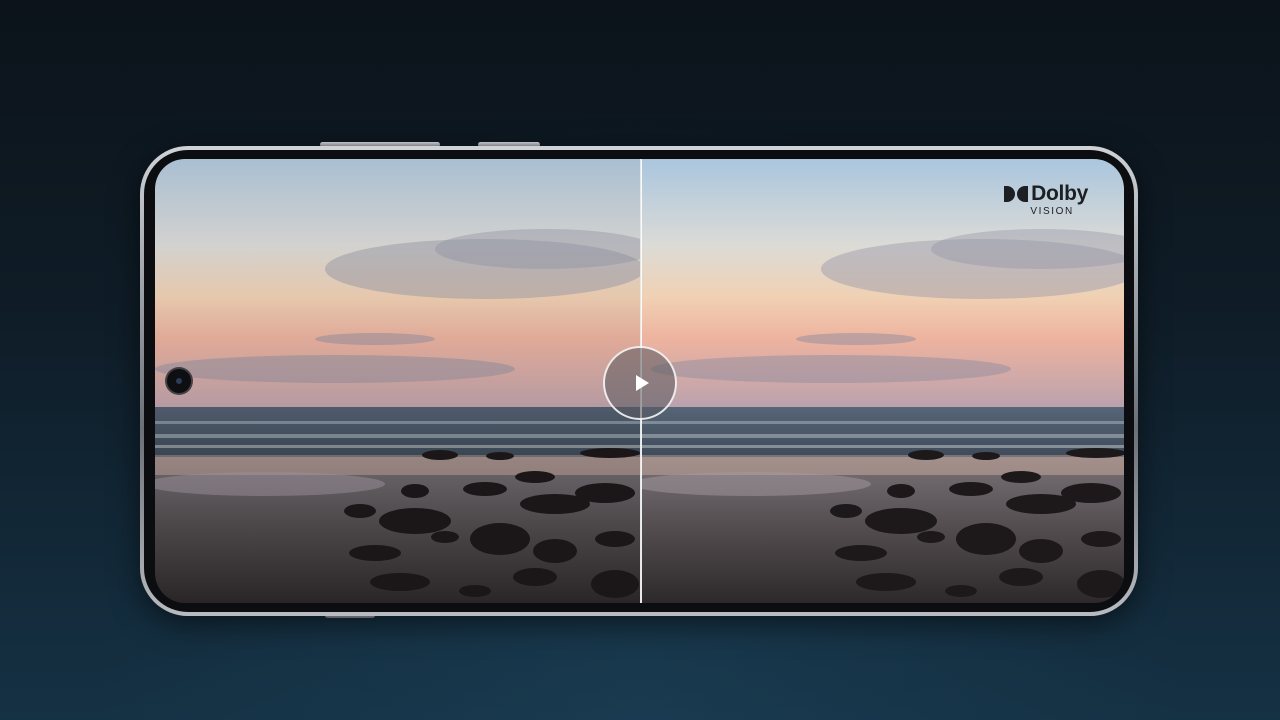 Image resolution: width=1280 pixels, height=720 pixels. I want to click on play-icon, so click(642, 383).